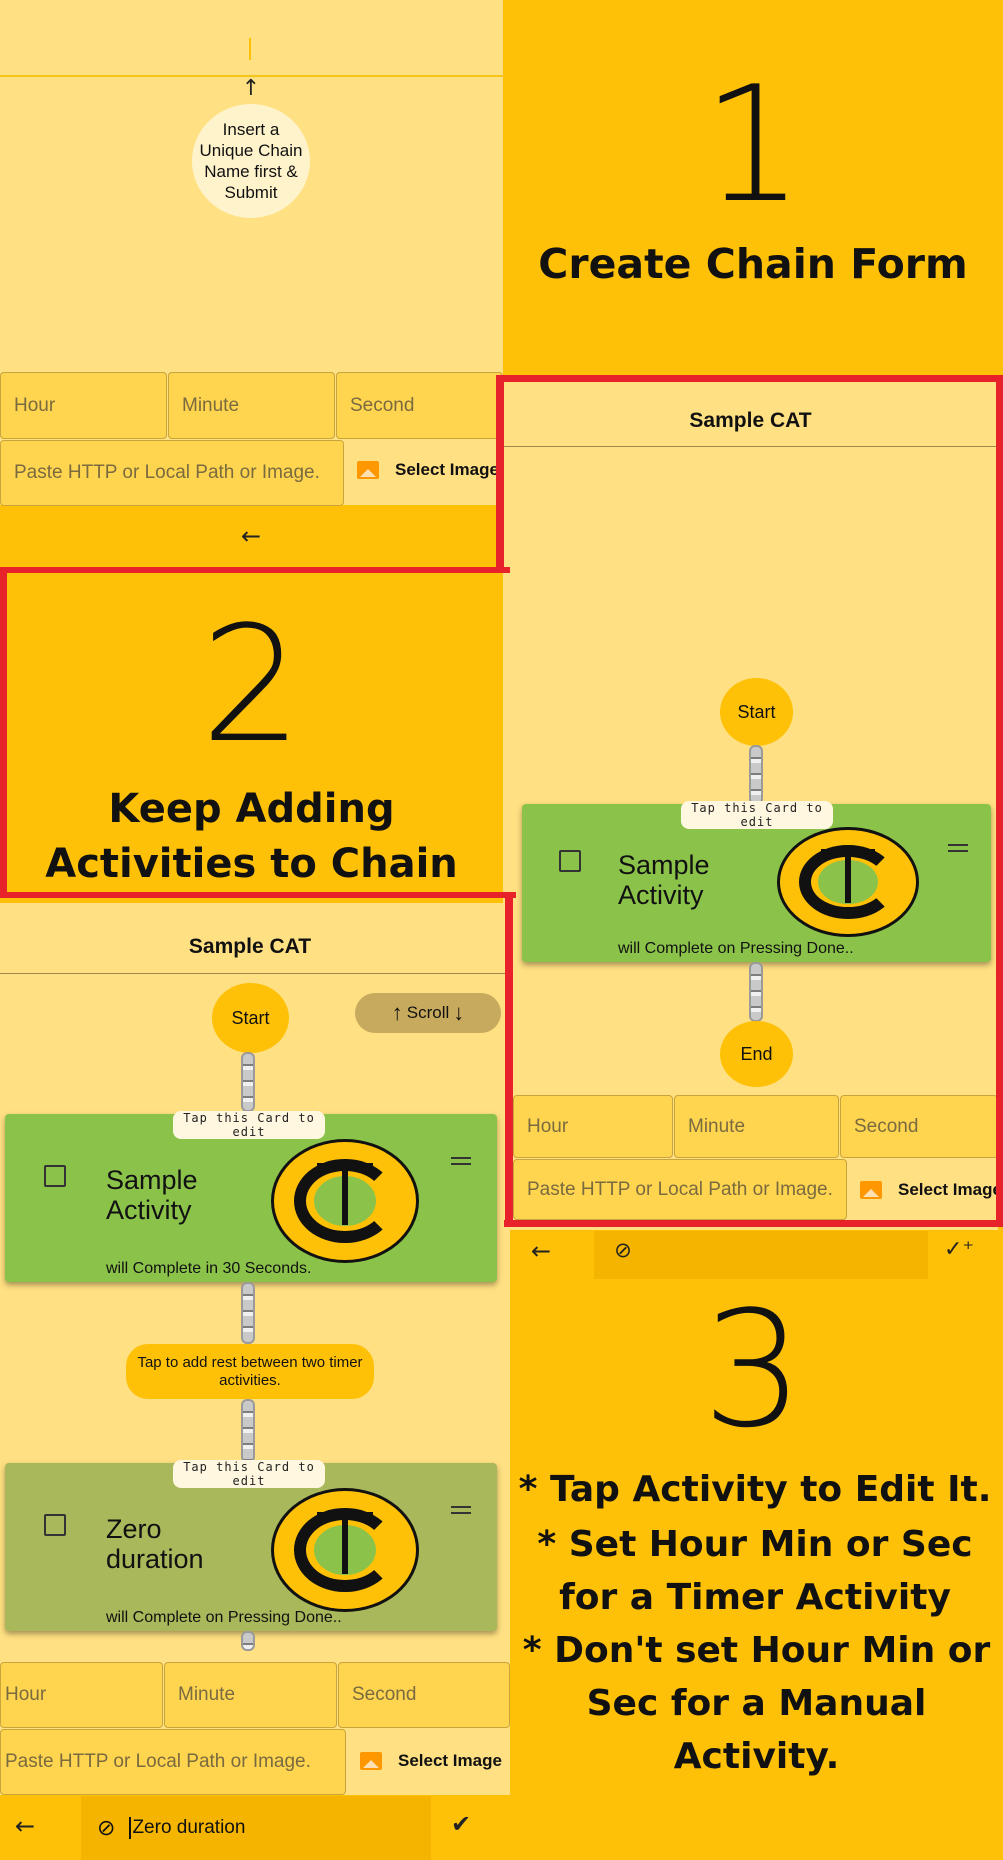 The width and height of the screenshot is (1003, 1860). Describe the element at coordinates (753, 144) in the screenshot. I see `step-1-number: 1` at that location.